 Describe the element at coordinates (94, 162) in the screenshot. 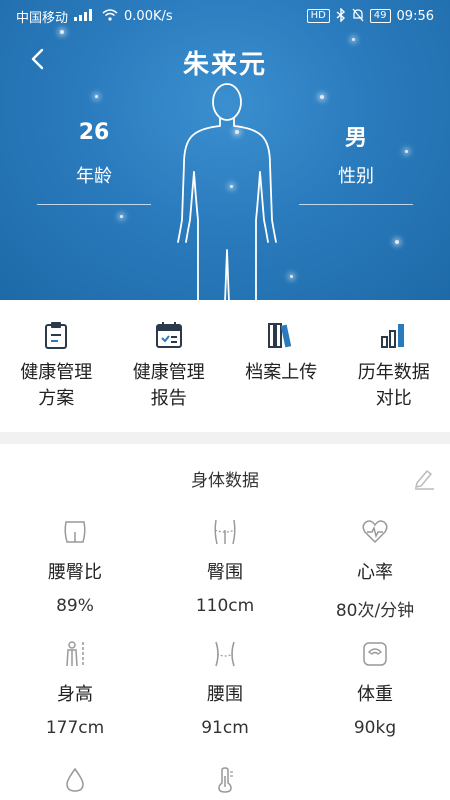

I see `age-stat: 26 年龄` at that location.